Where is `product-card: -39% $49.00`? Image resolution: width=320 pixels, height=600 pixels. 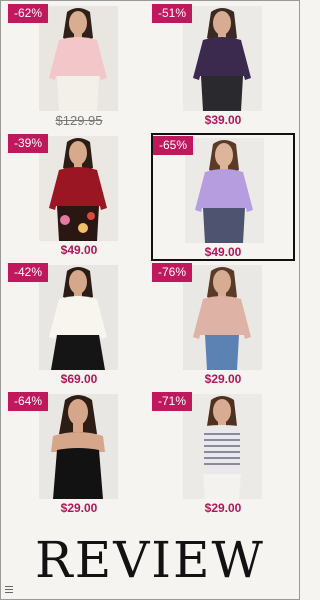 product-card: -39% $49.00 is located at coordinates (79, 195).